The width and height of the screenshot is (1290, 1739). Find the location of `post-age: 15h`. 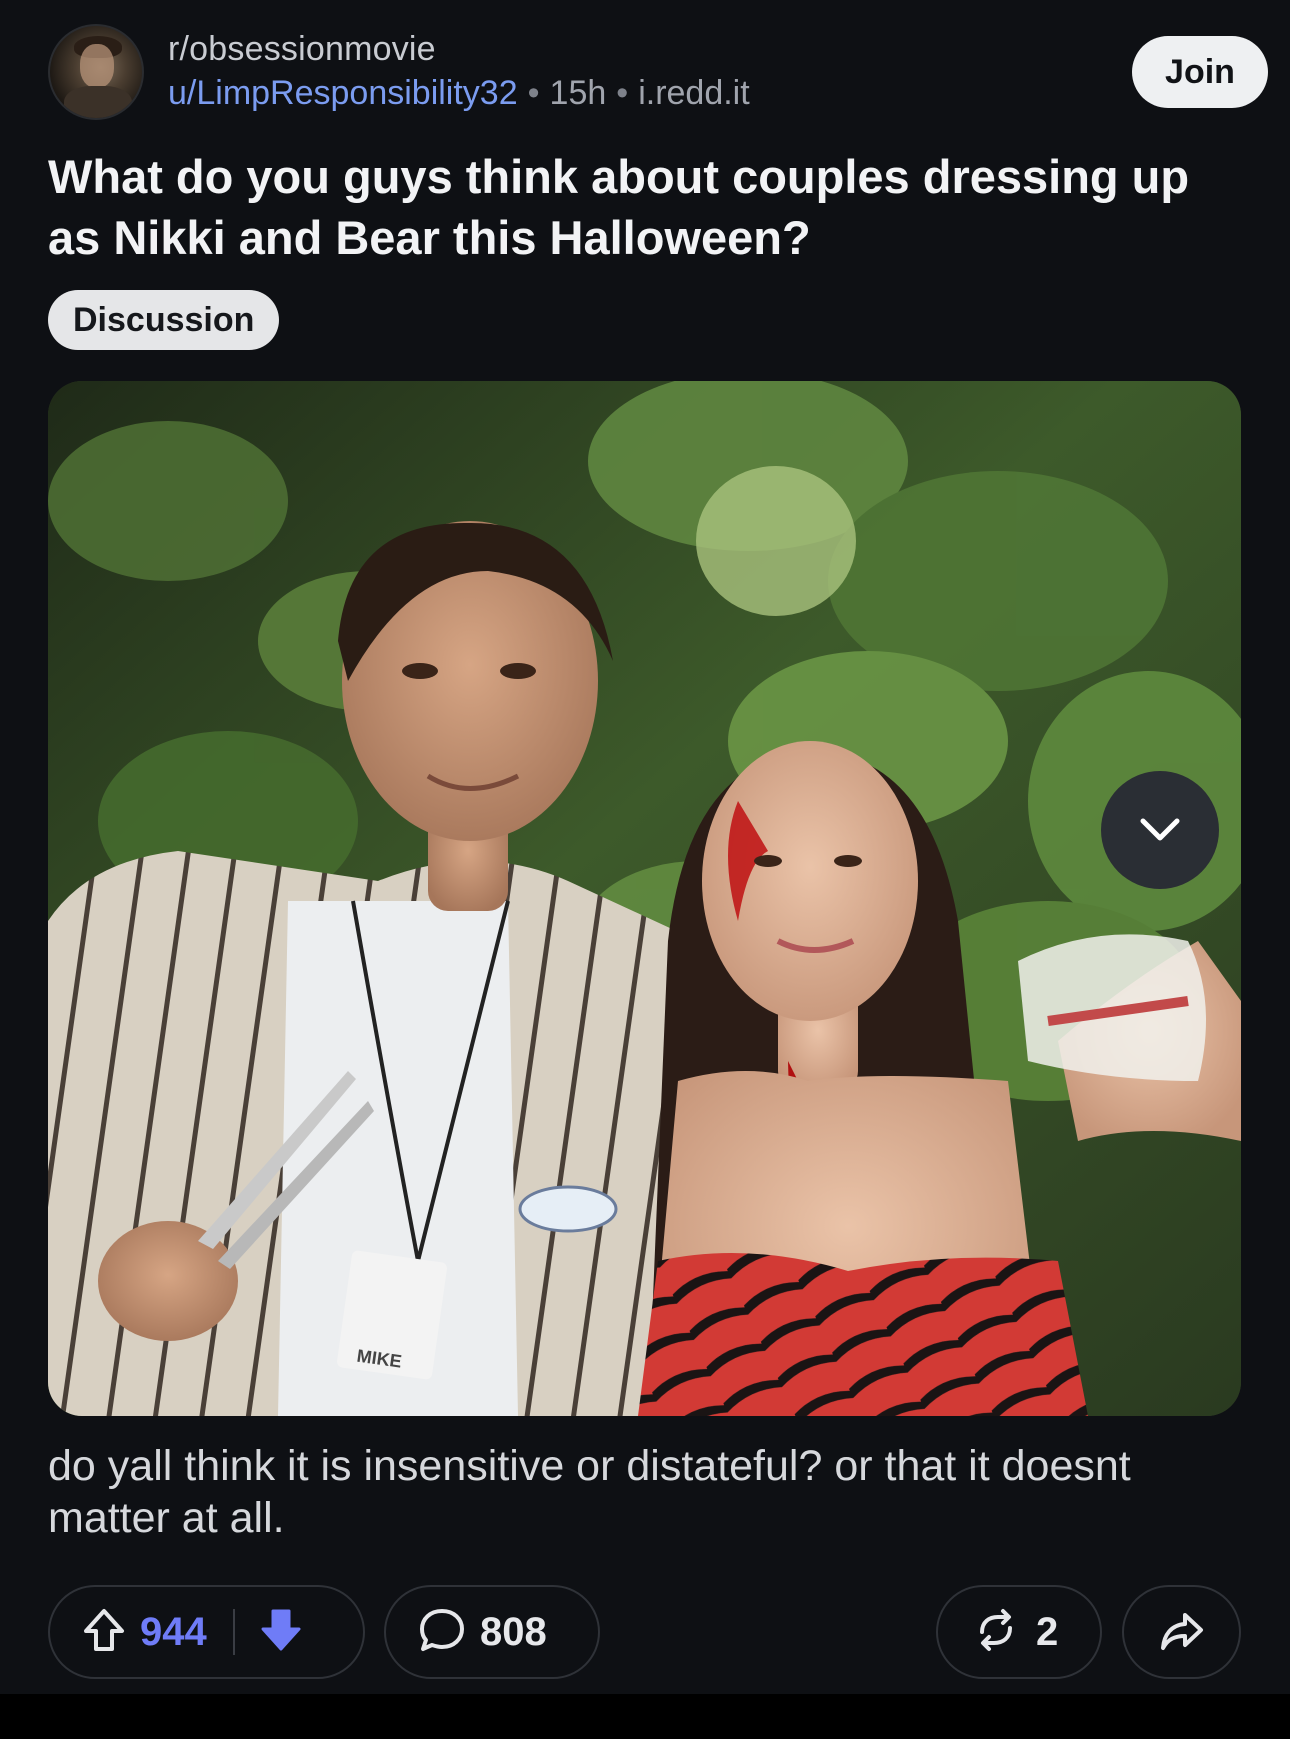

post-age: 15h is located at coordinates (578, 93).